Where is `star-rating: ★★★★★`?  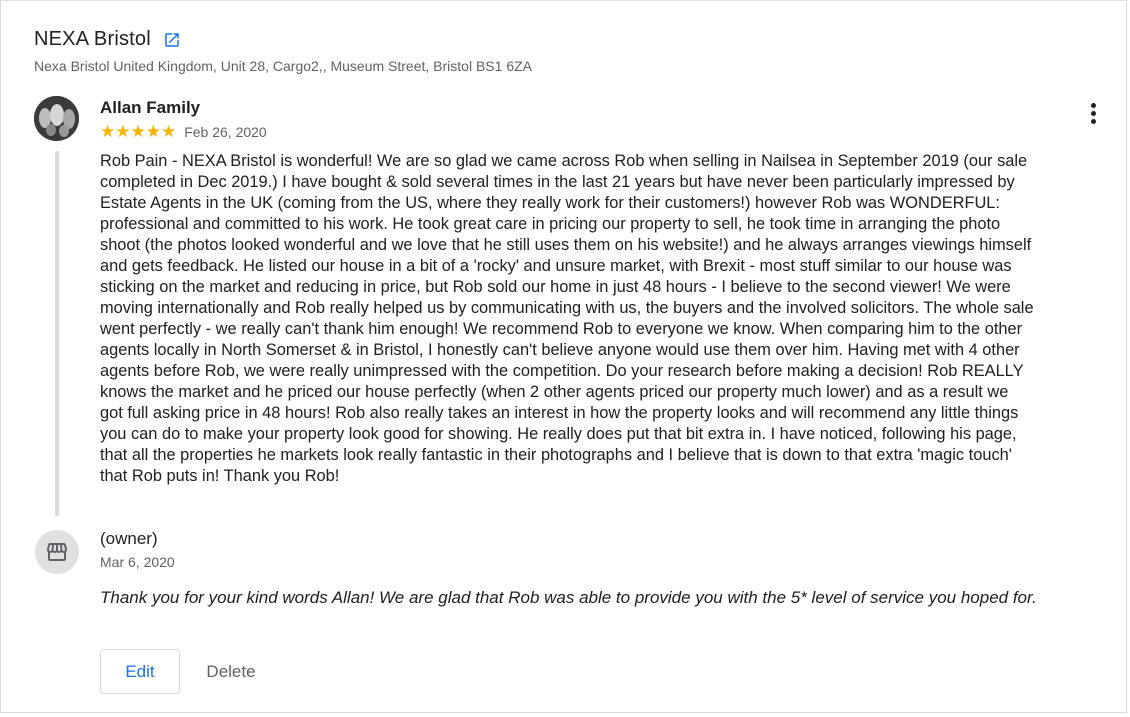
star-rating: ★★★★★ is located at coordinates (138, 131).